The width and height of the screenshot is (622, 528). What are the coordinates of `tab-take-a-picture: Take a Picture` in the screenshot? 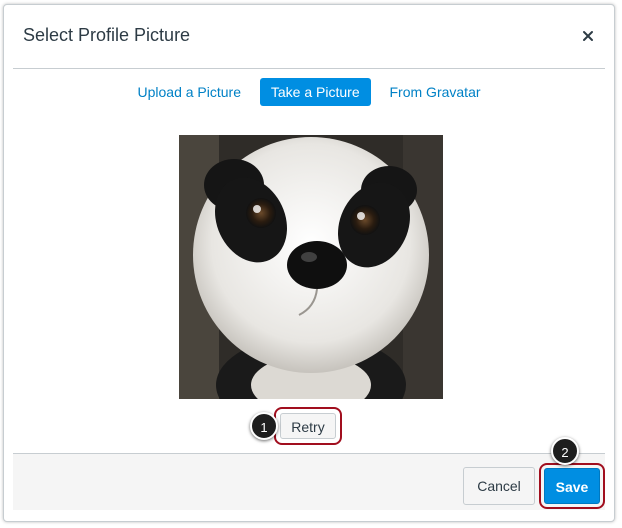 It's located at (315, 92).